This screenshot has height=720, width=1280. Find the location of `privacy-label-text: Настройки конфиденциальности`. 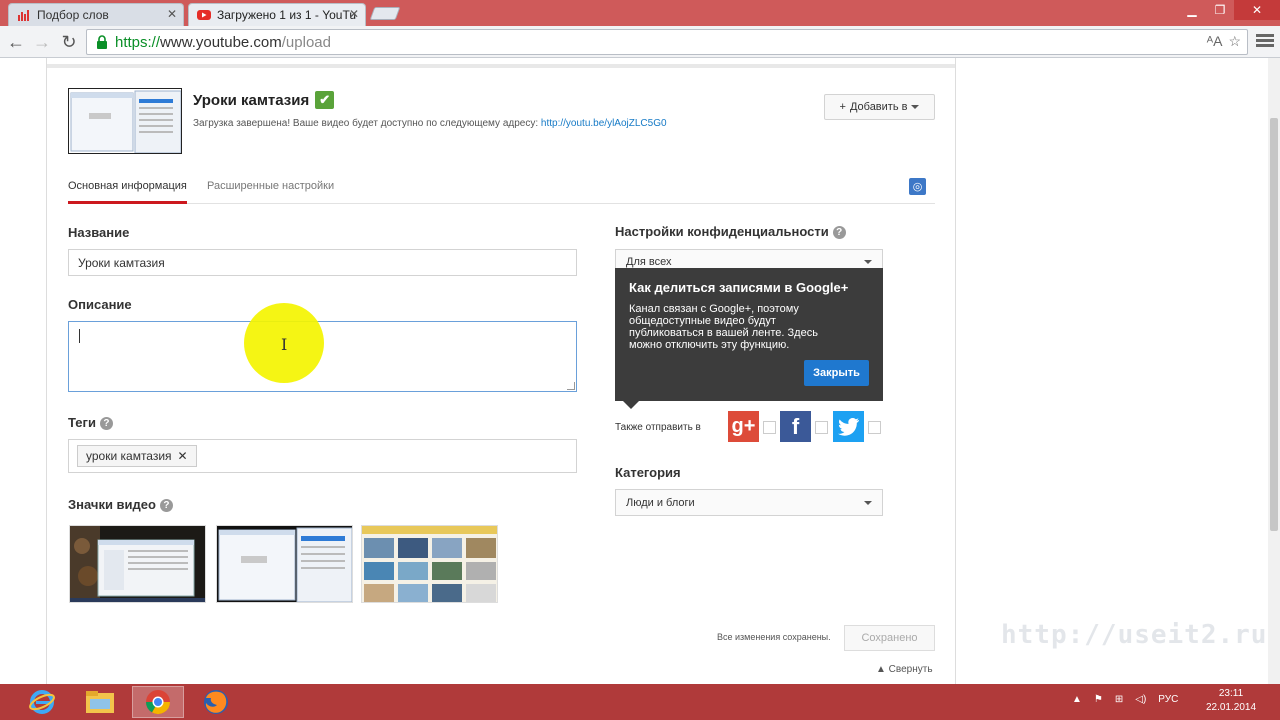

privacy-label-text: Настройки конфиденциальности is located at coordinates (722, 231).